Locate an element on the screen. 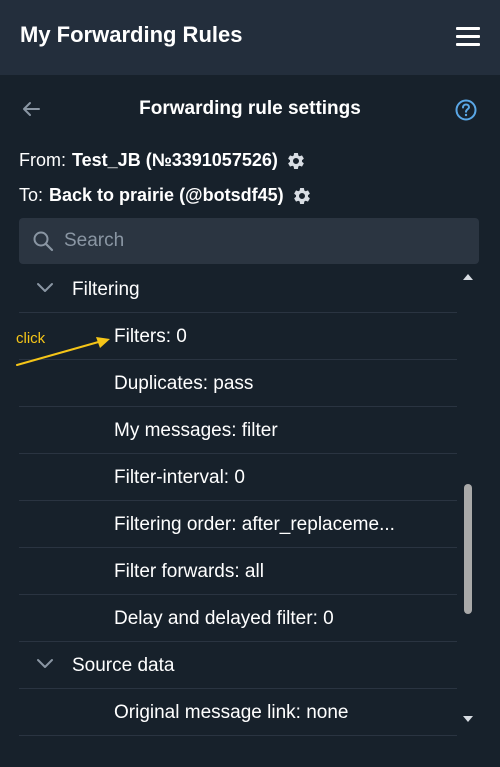 This screenshot has width=500, height=767. to-label: To: is located at coordinates (31, 195).